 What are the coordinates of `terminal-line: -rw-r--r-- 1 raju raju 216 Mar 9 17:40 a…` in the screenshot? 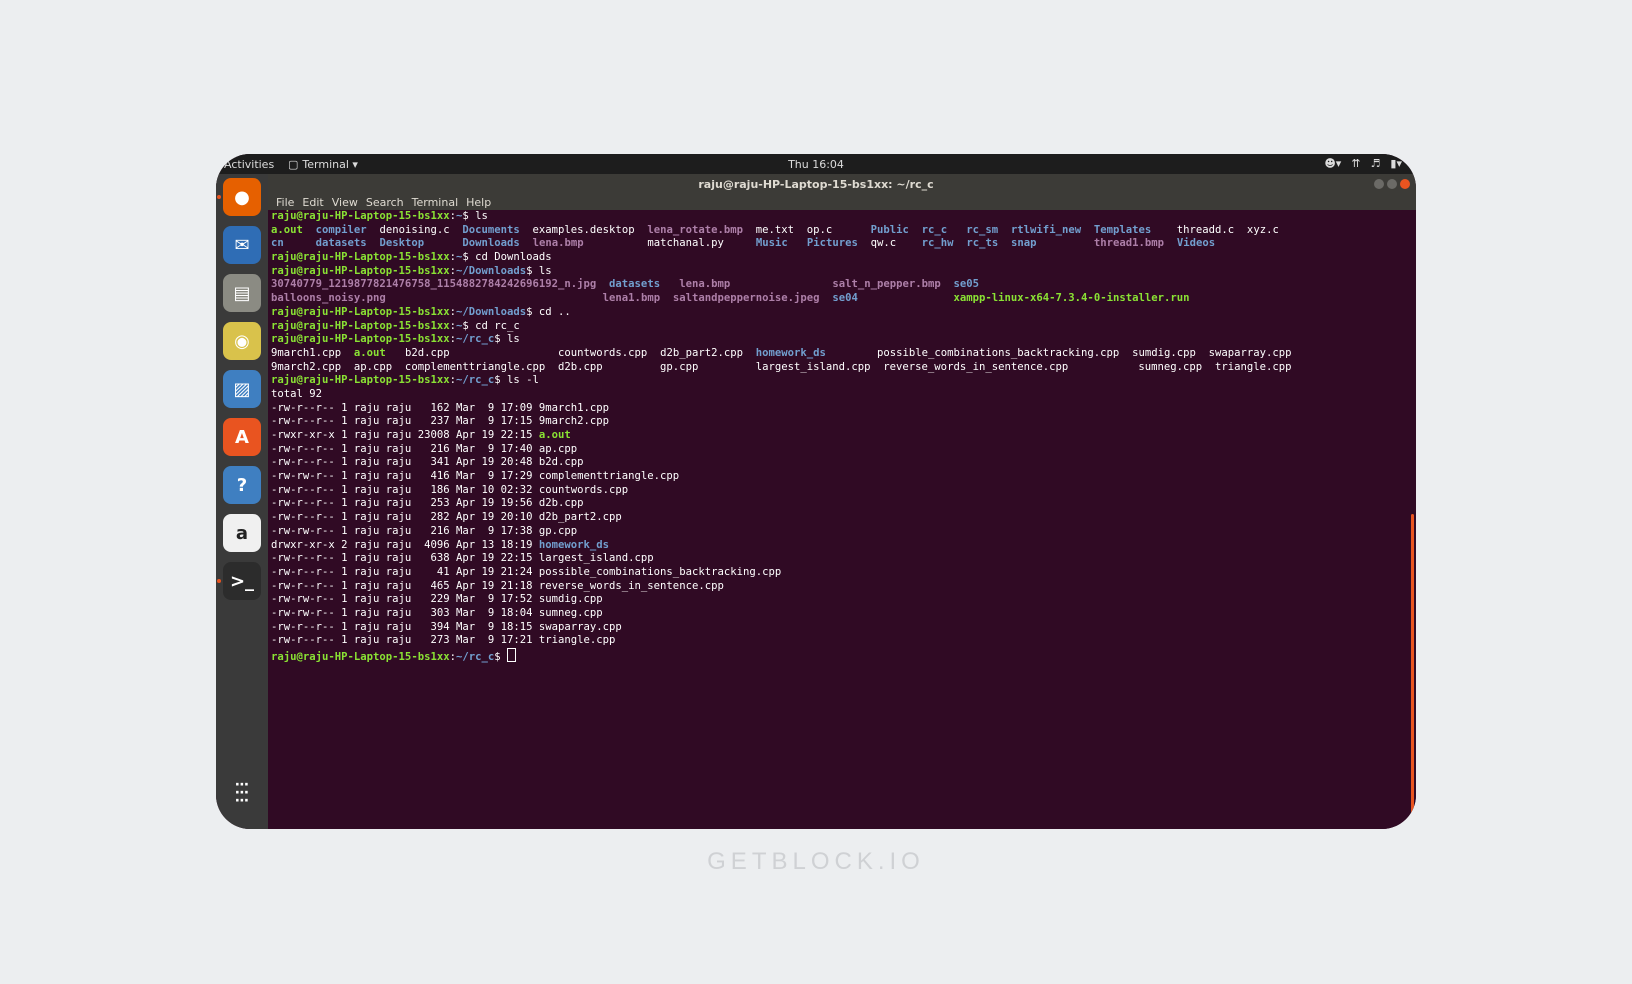 It's located at (843, 450).